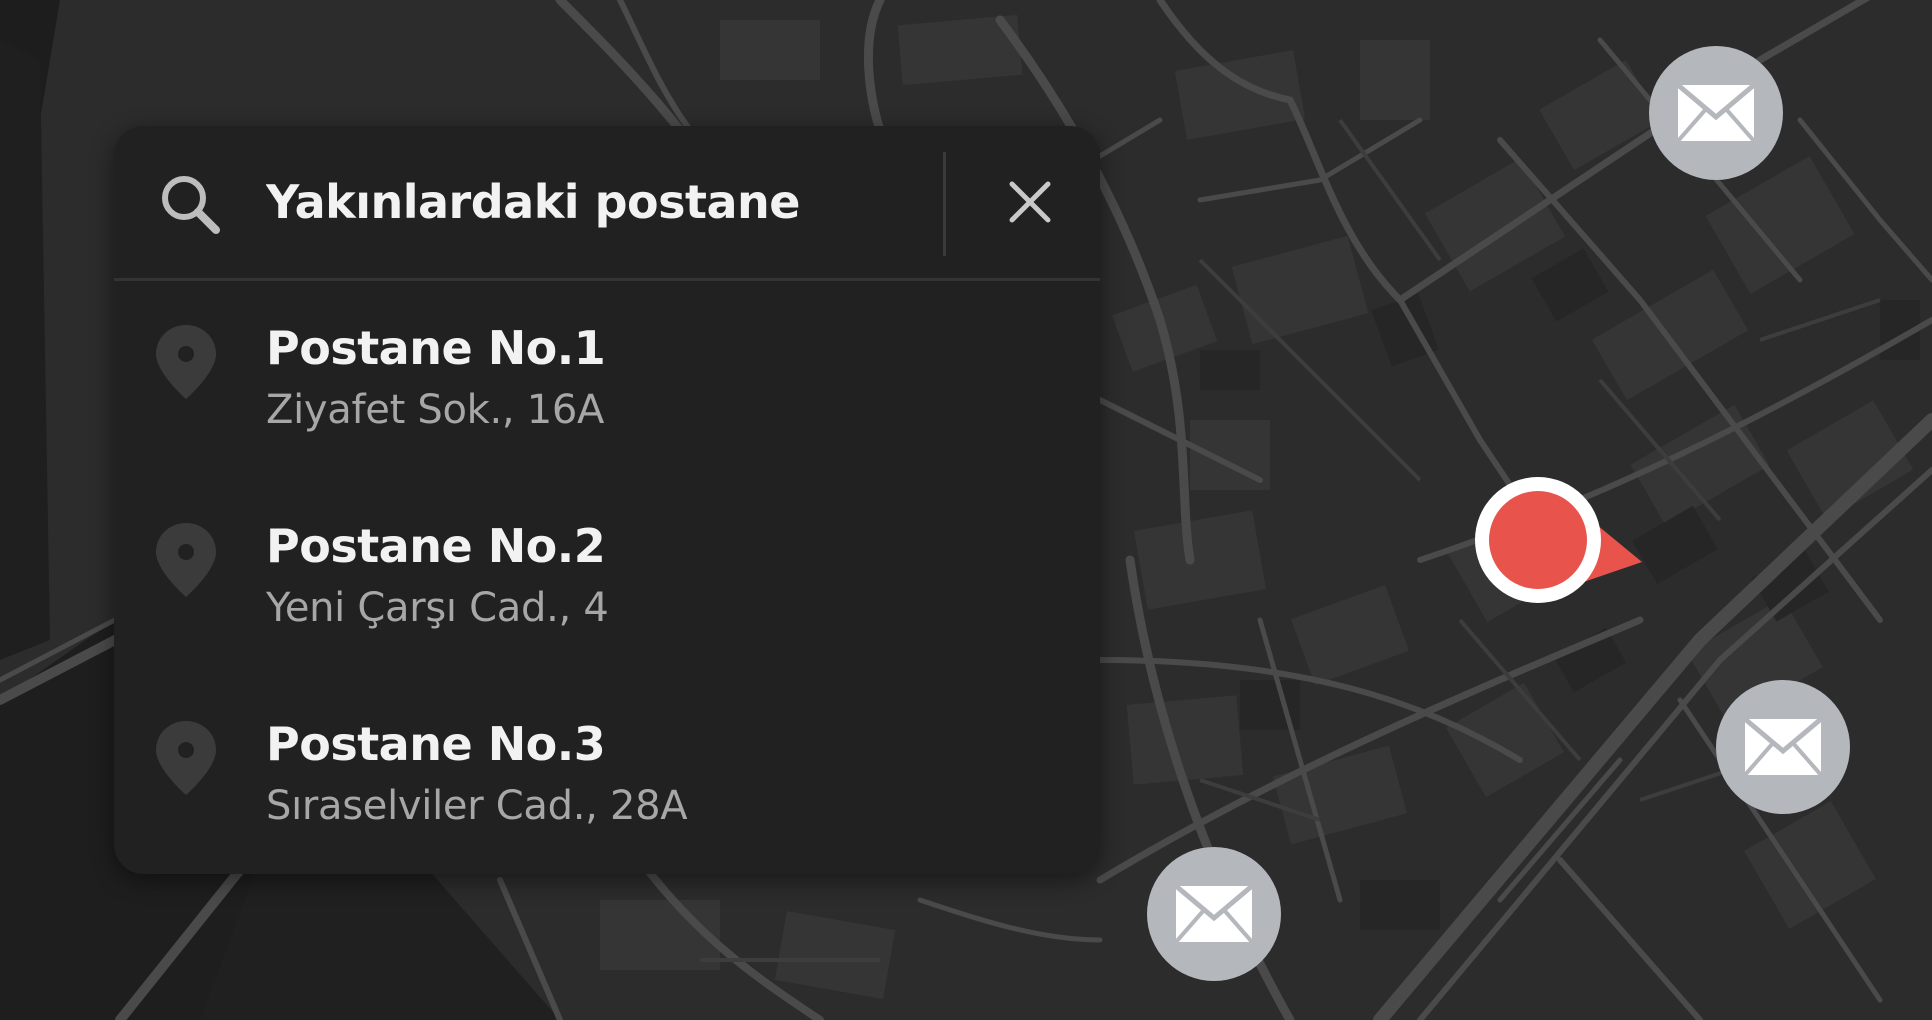  What do you see at coordinates (191, 205) in the screenshot?
I see `search-icon` at bounding box center [191, 205].